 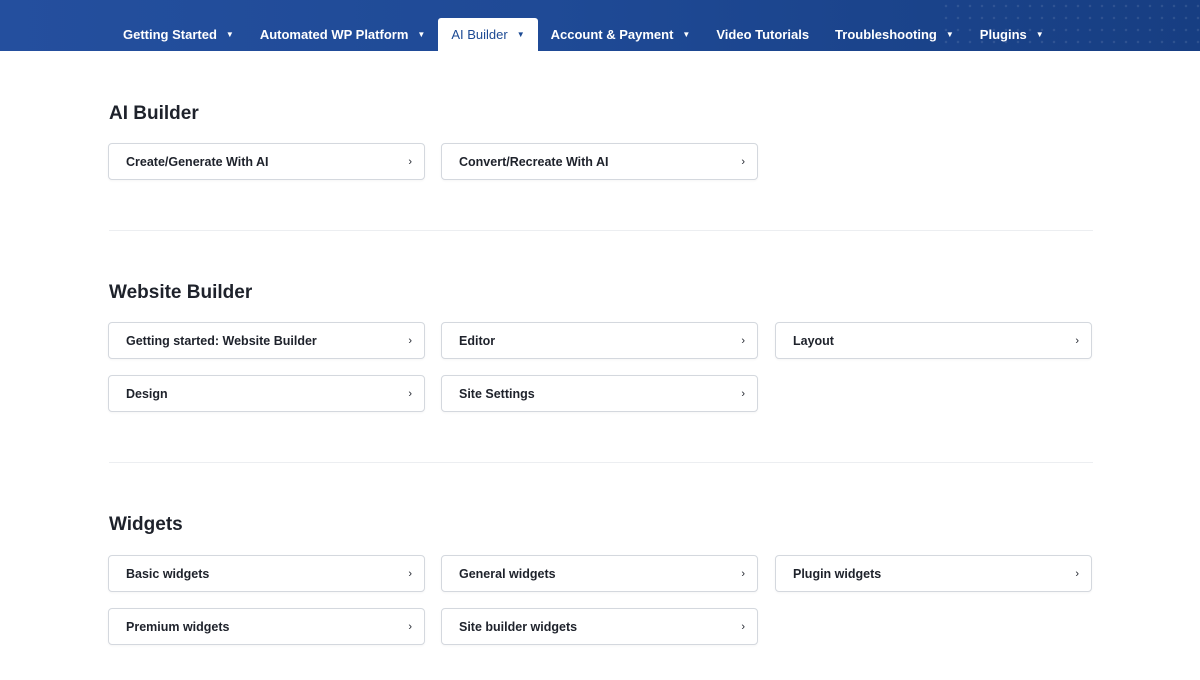 What do you see at coordinates (178, 626) in the screenshot?
I see `card-label: Premium widgets` at bounding box center [178, 626].